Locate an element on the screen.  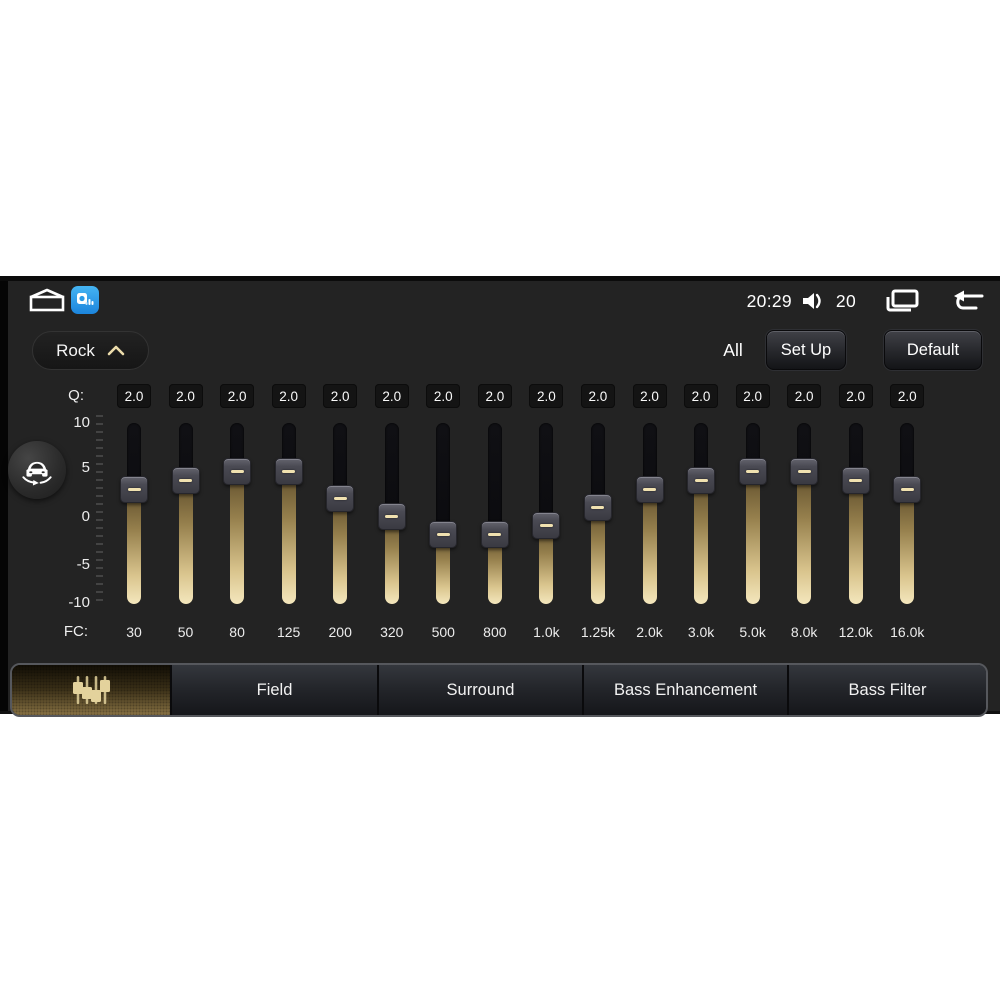
car-360-icon is located at coordinates (37, 473).